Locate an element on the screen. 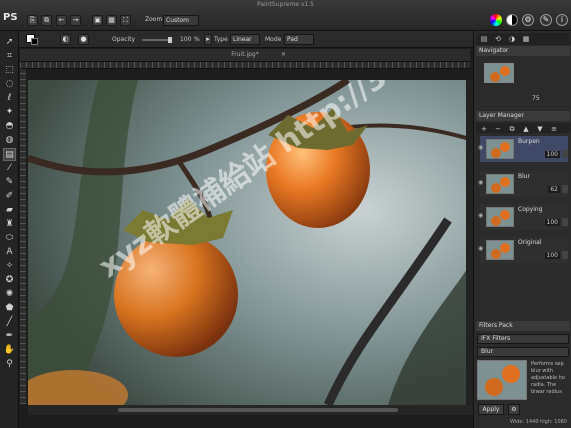 The height and width of the screenshot is (428, 571). filter-settings-icon: ⚙ is located at coordinates (514, 409).